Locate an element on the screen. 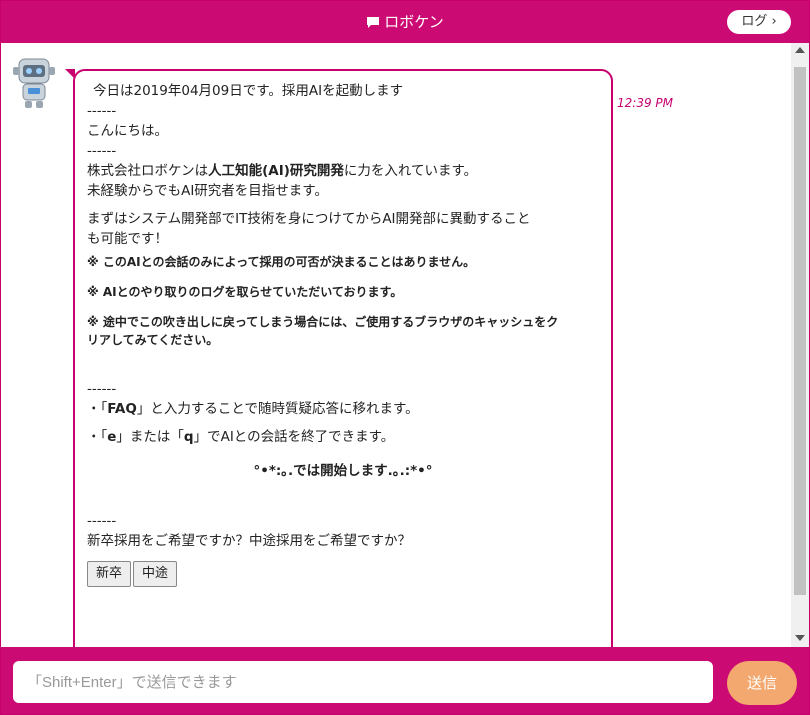 This screenshot has width=810, height=715. message-input is located at coordinates (363, 682).